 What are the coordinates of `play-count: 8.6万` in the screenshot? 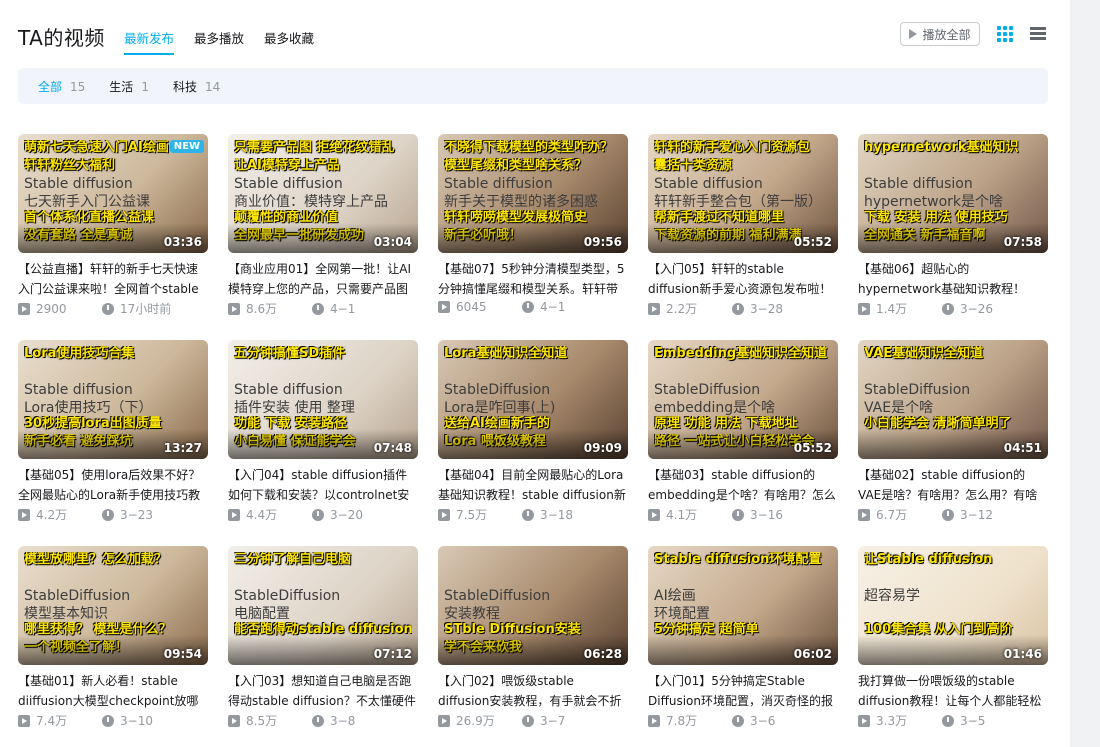 It's located at (262, 309).